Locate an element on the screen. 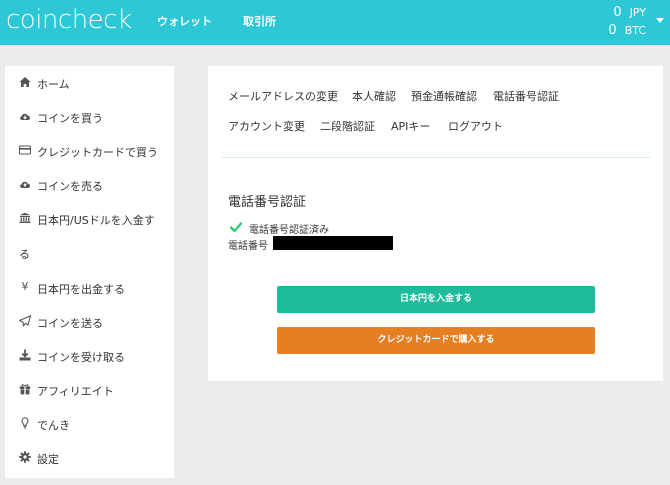 This screenshot has height=485, width=670. sidebar-item-withdraw: ¥ 日本円を出金する is located at coordinates (89, 288).